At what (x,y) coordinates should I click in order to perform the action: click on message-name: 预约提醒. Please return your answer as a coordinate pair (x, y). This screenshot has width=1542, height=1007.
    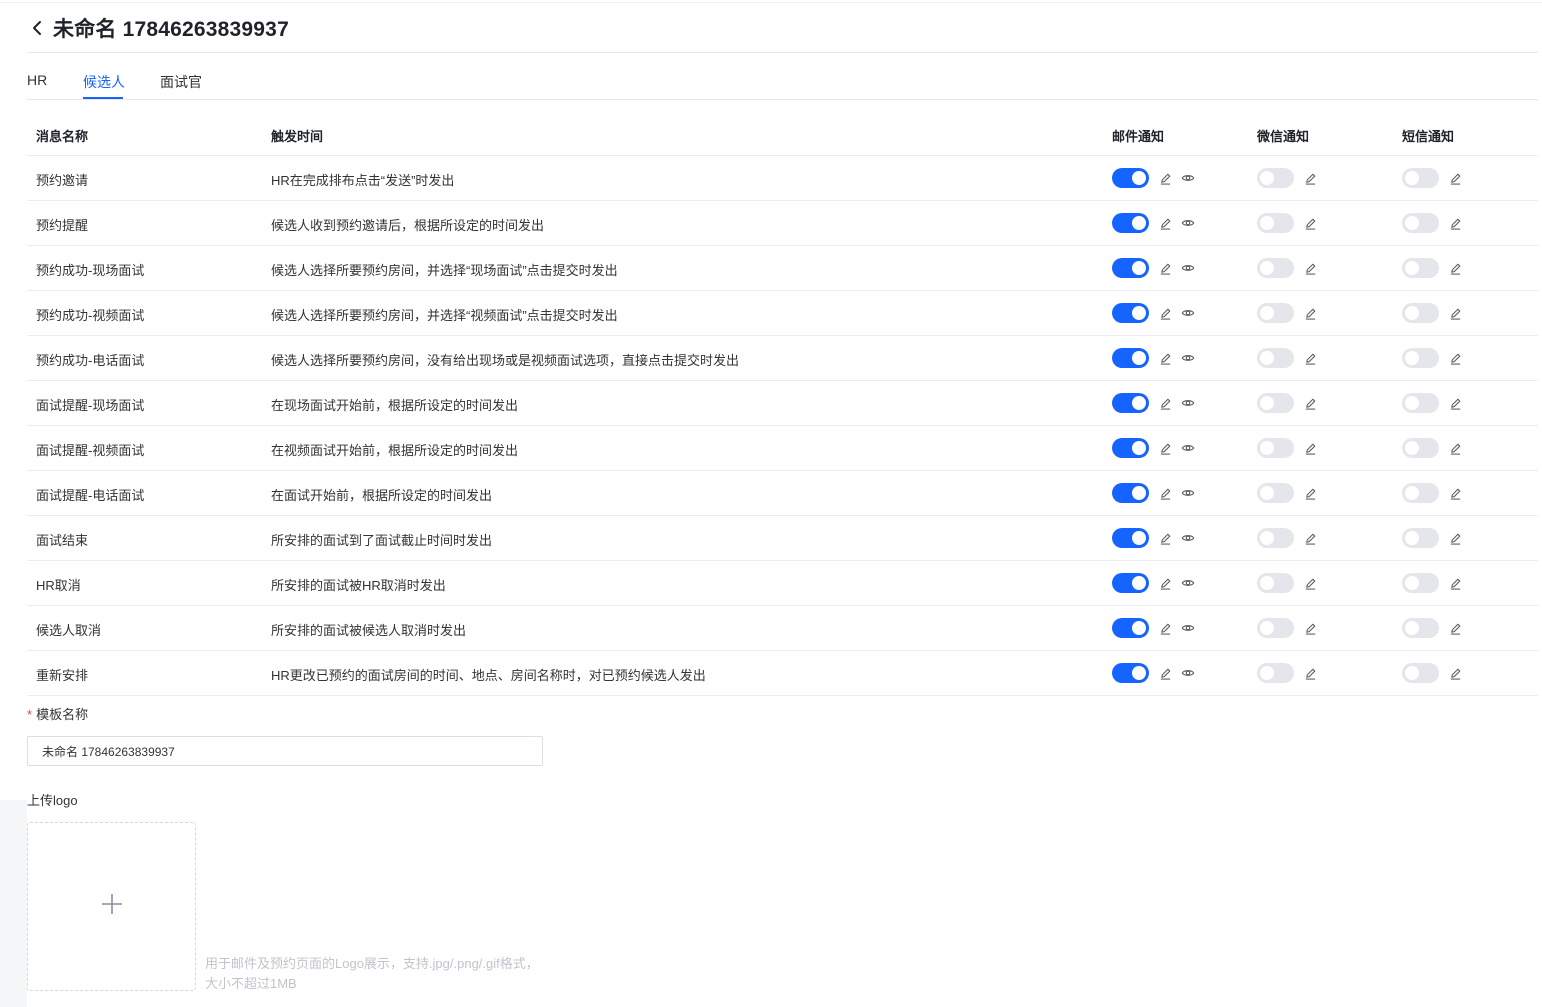
    Looking at the image, I should click on (62, 225).